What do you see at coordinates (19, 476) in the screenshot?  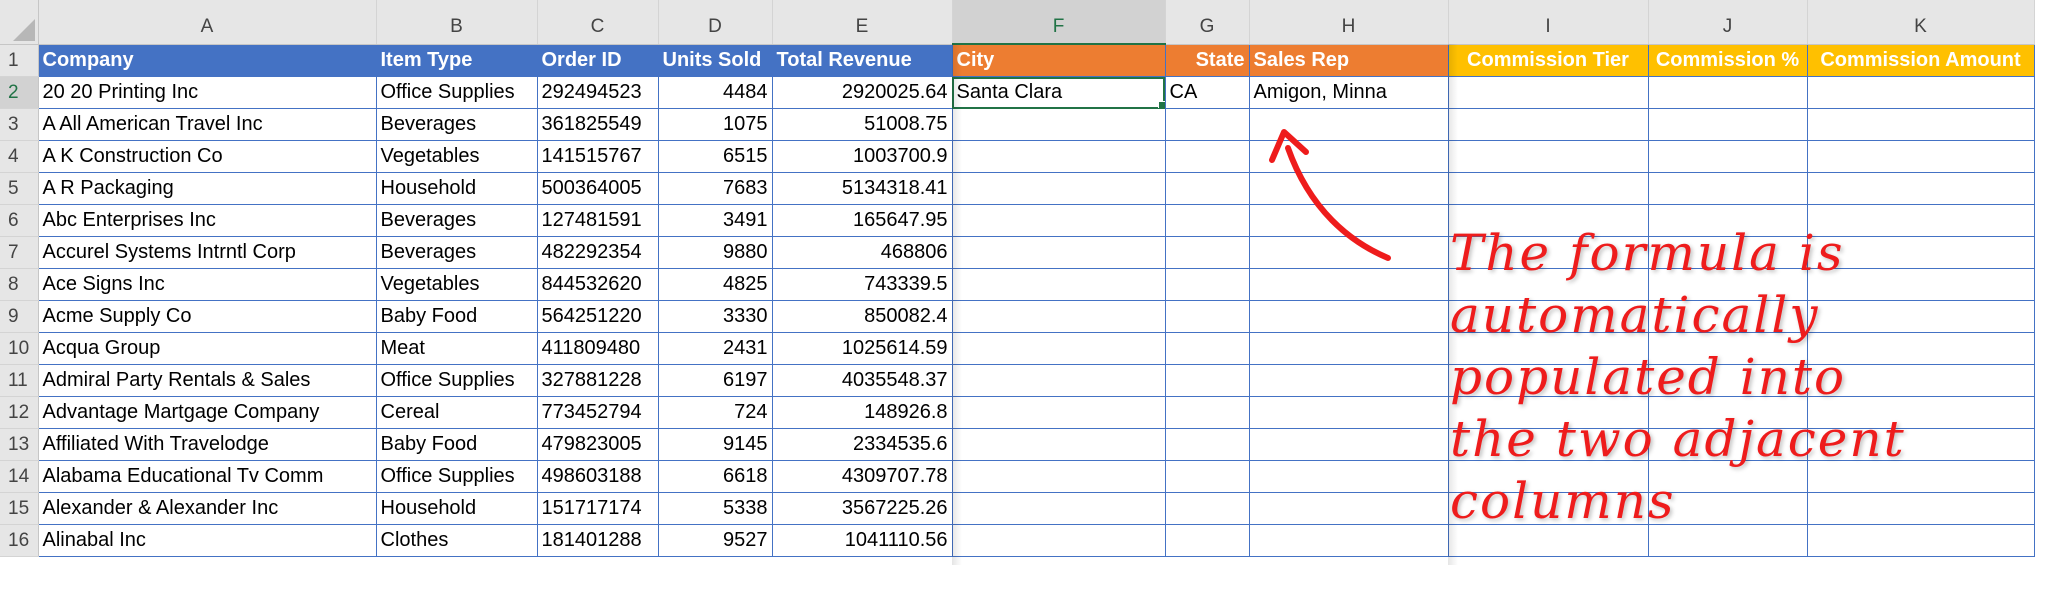 I see `row-header: 14` at bounding box center [19, 476].